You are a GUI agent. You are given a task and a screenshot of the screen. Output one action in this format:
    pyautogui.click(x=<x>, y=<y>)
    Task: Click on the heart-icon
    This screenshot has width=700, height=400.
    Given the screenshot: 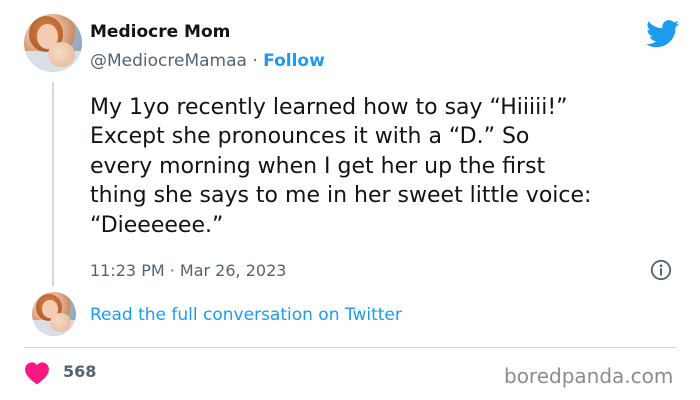 What is the action you would take?
    pyautogui.click(x=37, y=373)
    